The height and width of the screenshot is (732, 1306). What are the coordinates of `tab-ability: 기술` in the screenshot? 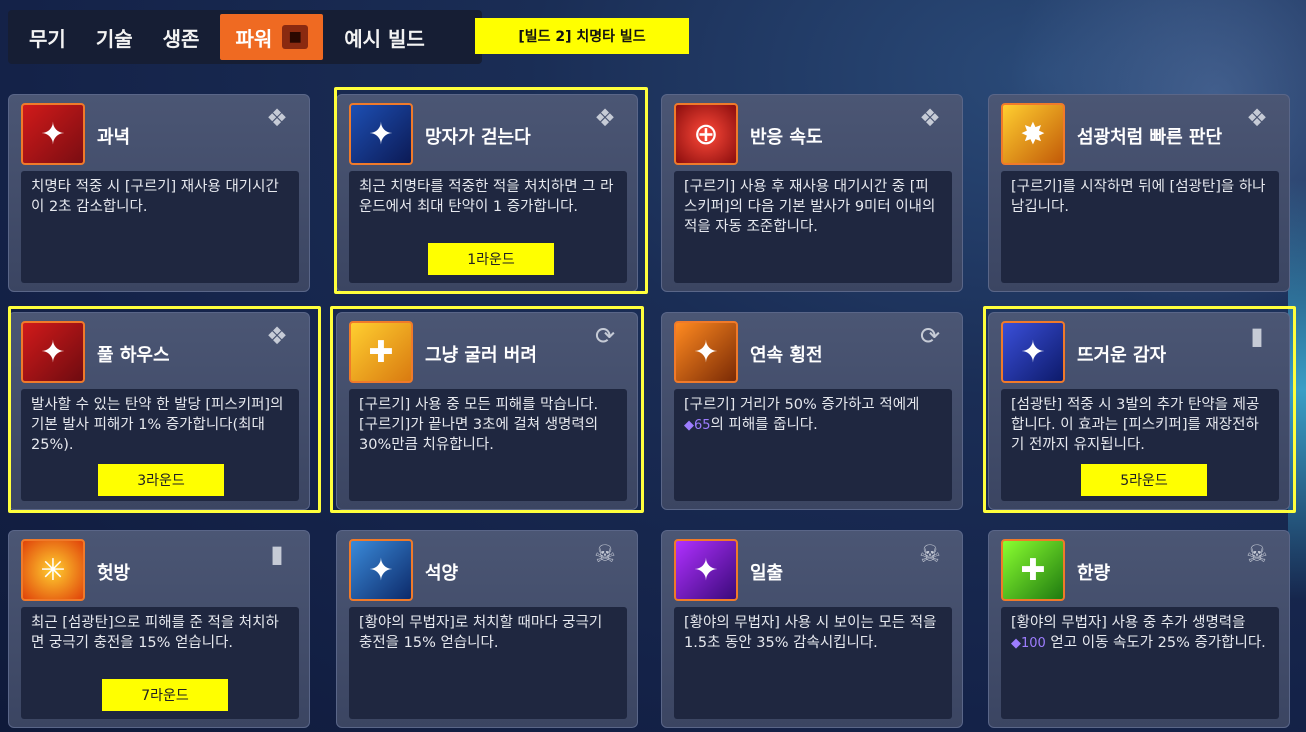 It's located at (114, 37).